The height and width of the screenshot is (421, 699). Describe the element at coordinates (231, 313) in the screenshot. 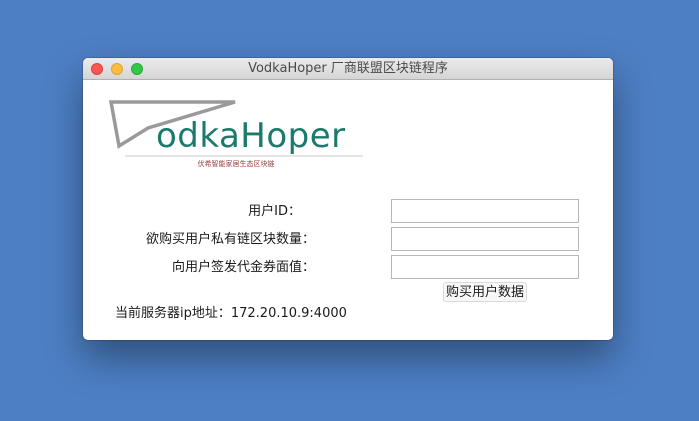

I see `server-ip-status: 当前服务器ip地址：172.20.10.9:4000` at that location.